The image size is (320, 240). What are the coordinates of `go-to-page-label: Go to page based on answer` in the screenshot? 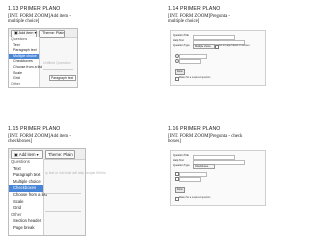 It's located at (234, 45).